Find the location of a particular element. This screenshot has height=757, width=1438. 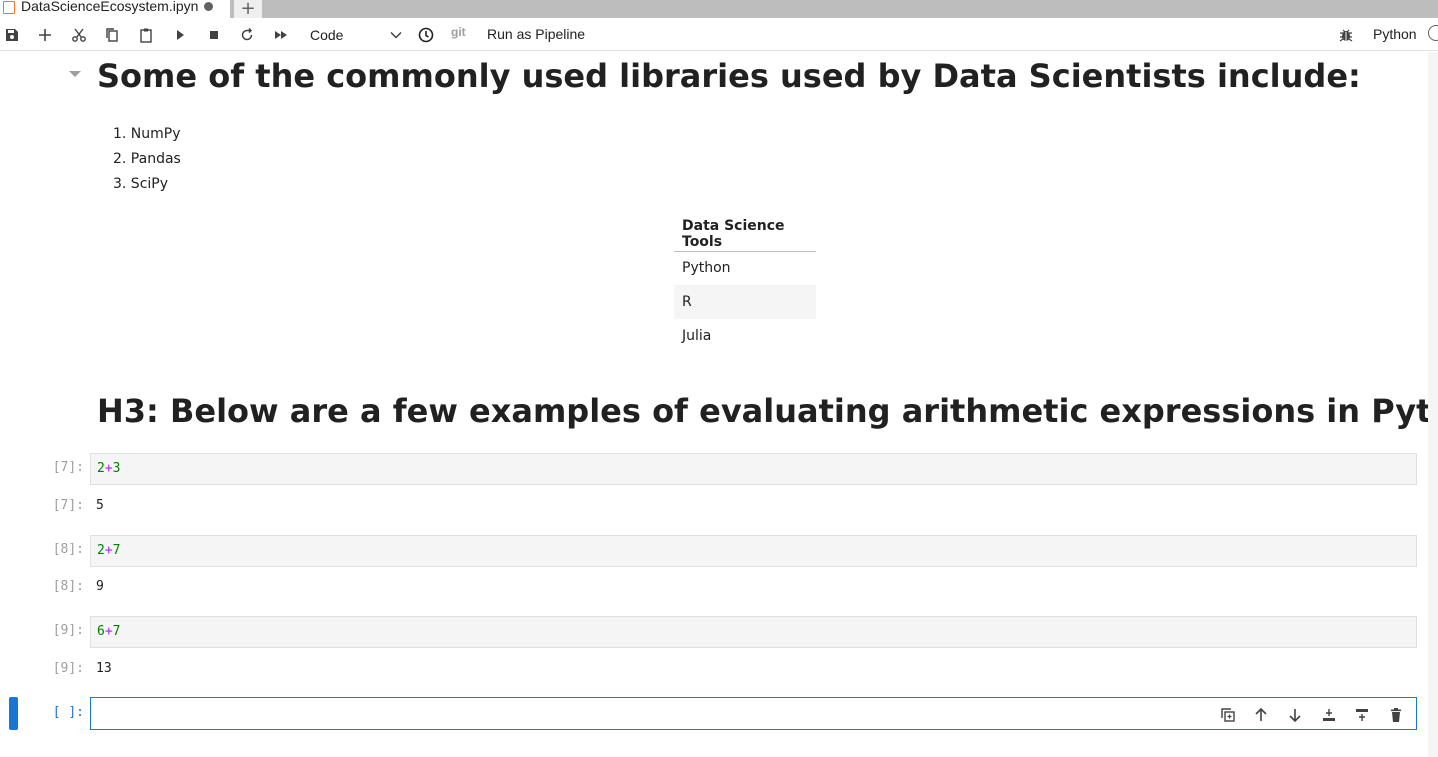

table-header: Data Science Tools is located at coordinates (745, 235).